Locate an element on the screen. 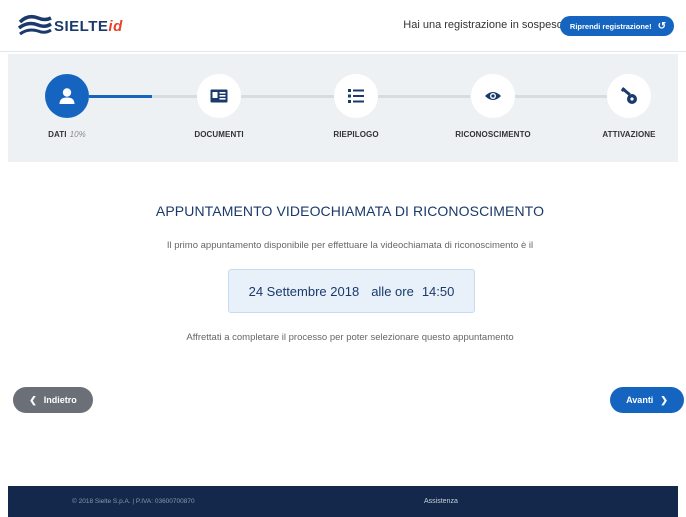  user-icon is located at coordinates (67, 96).